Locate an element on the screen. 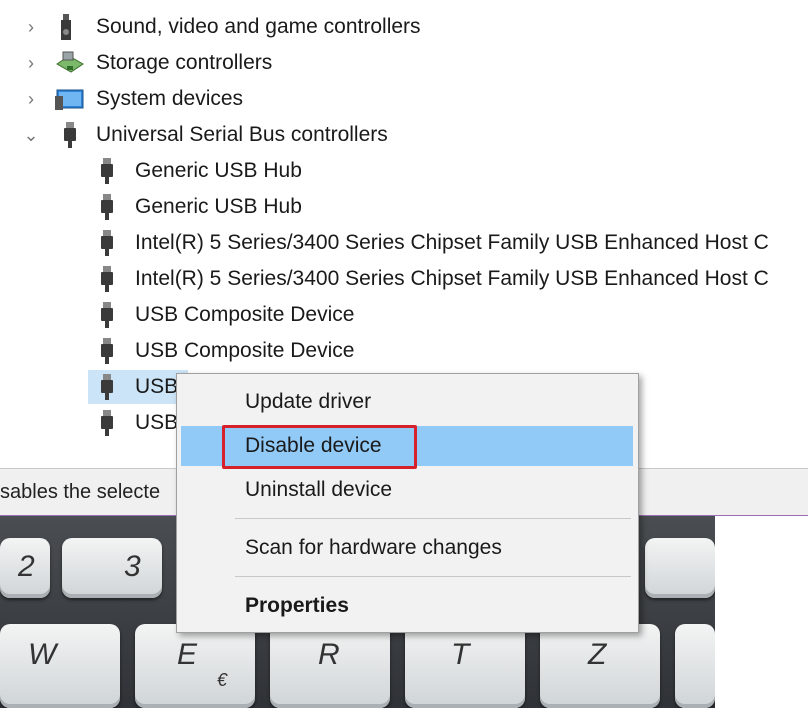 This screenshot has width=808, height=708. keyboard-key: R is located at coordinates (330, 666).